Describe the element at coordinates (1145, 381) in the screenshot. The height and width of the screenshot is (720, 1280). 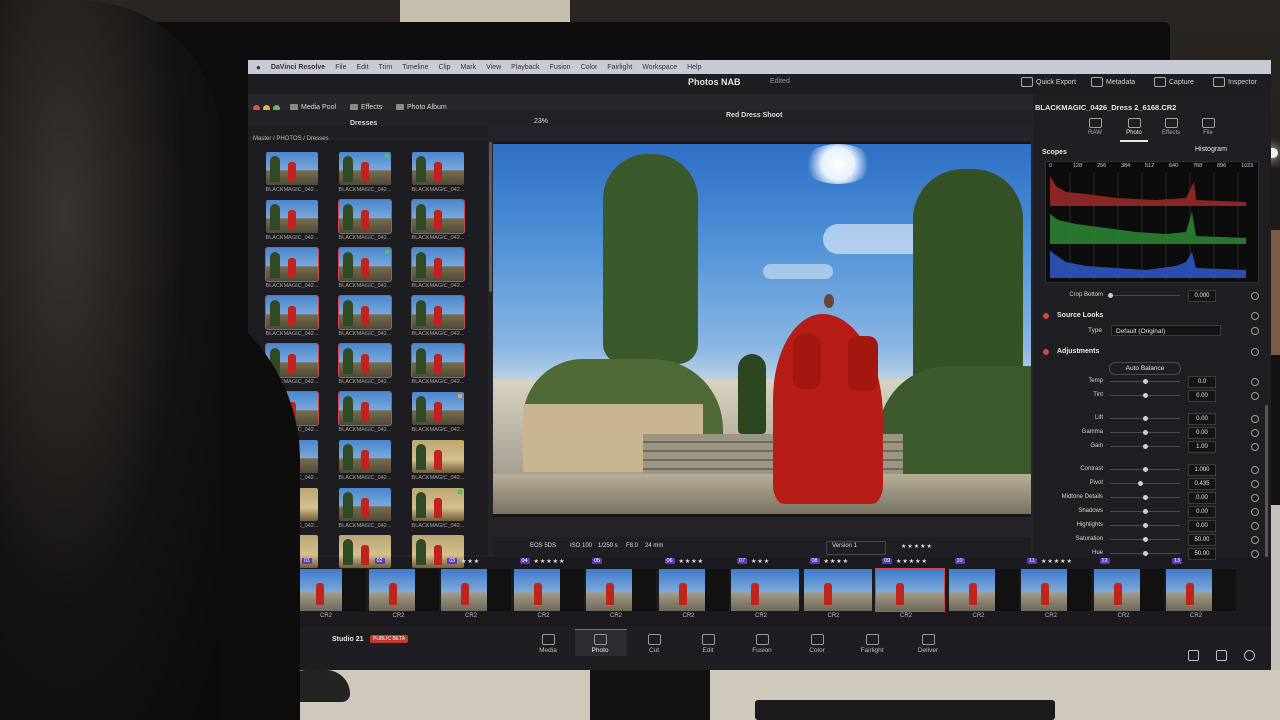
I see `temp-knob` at that location.